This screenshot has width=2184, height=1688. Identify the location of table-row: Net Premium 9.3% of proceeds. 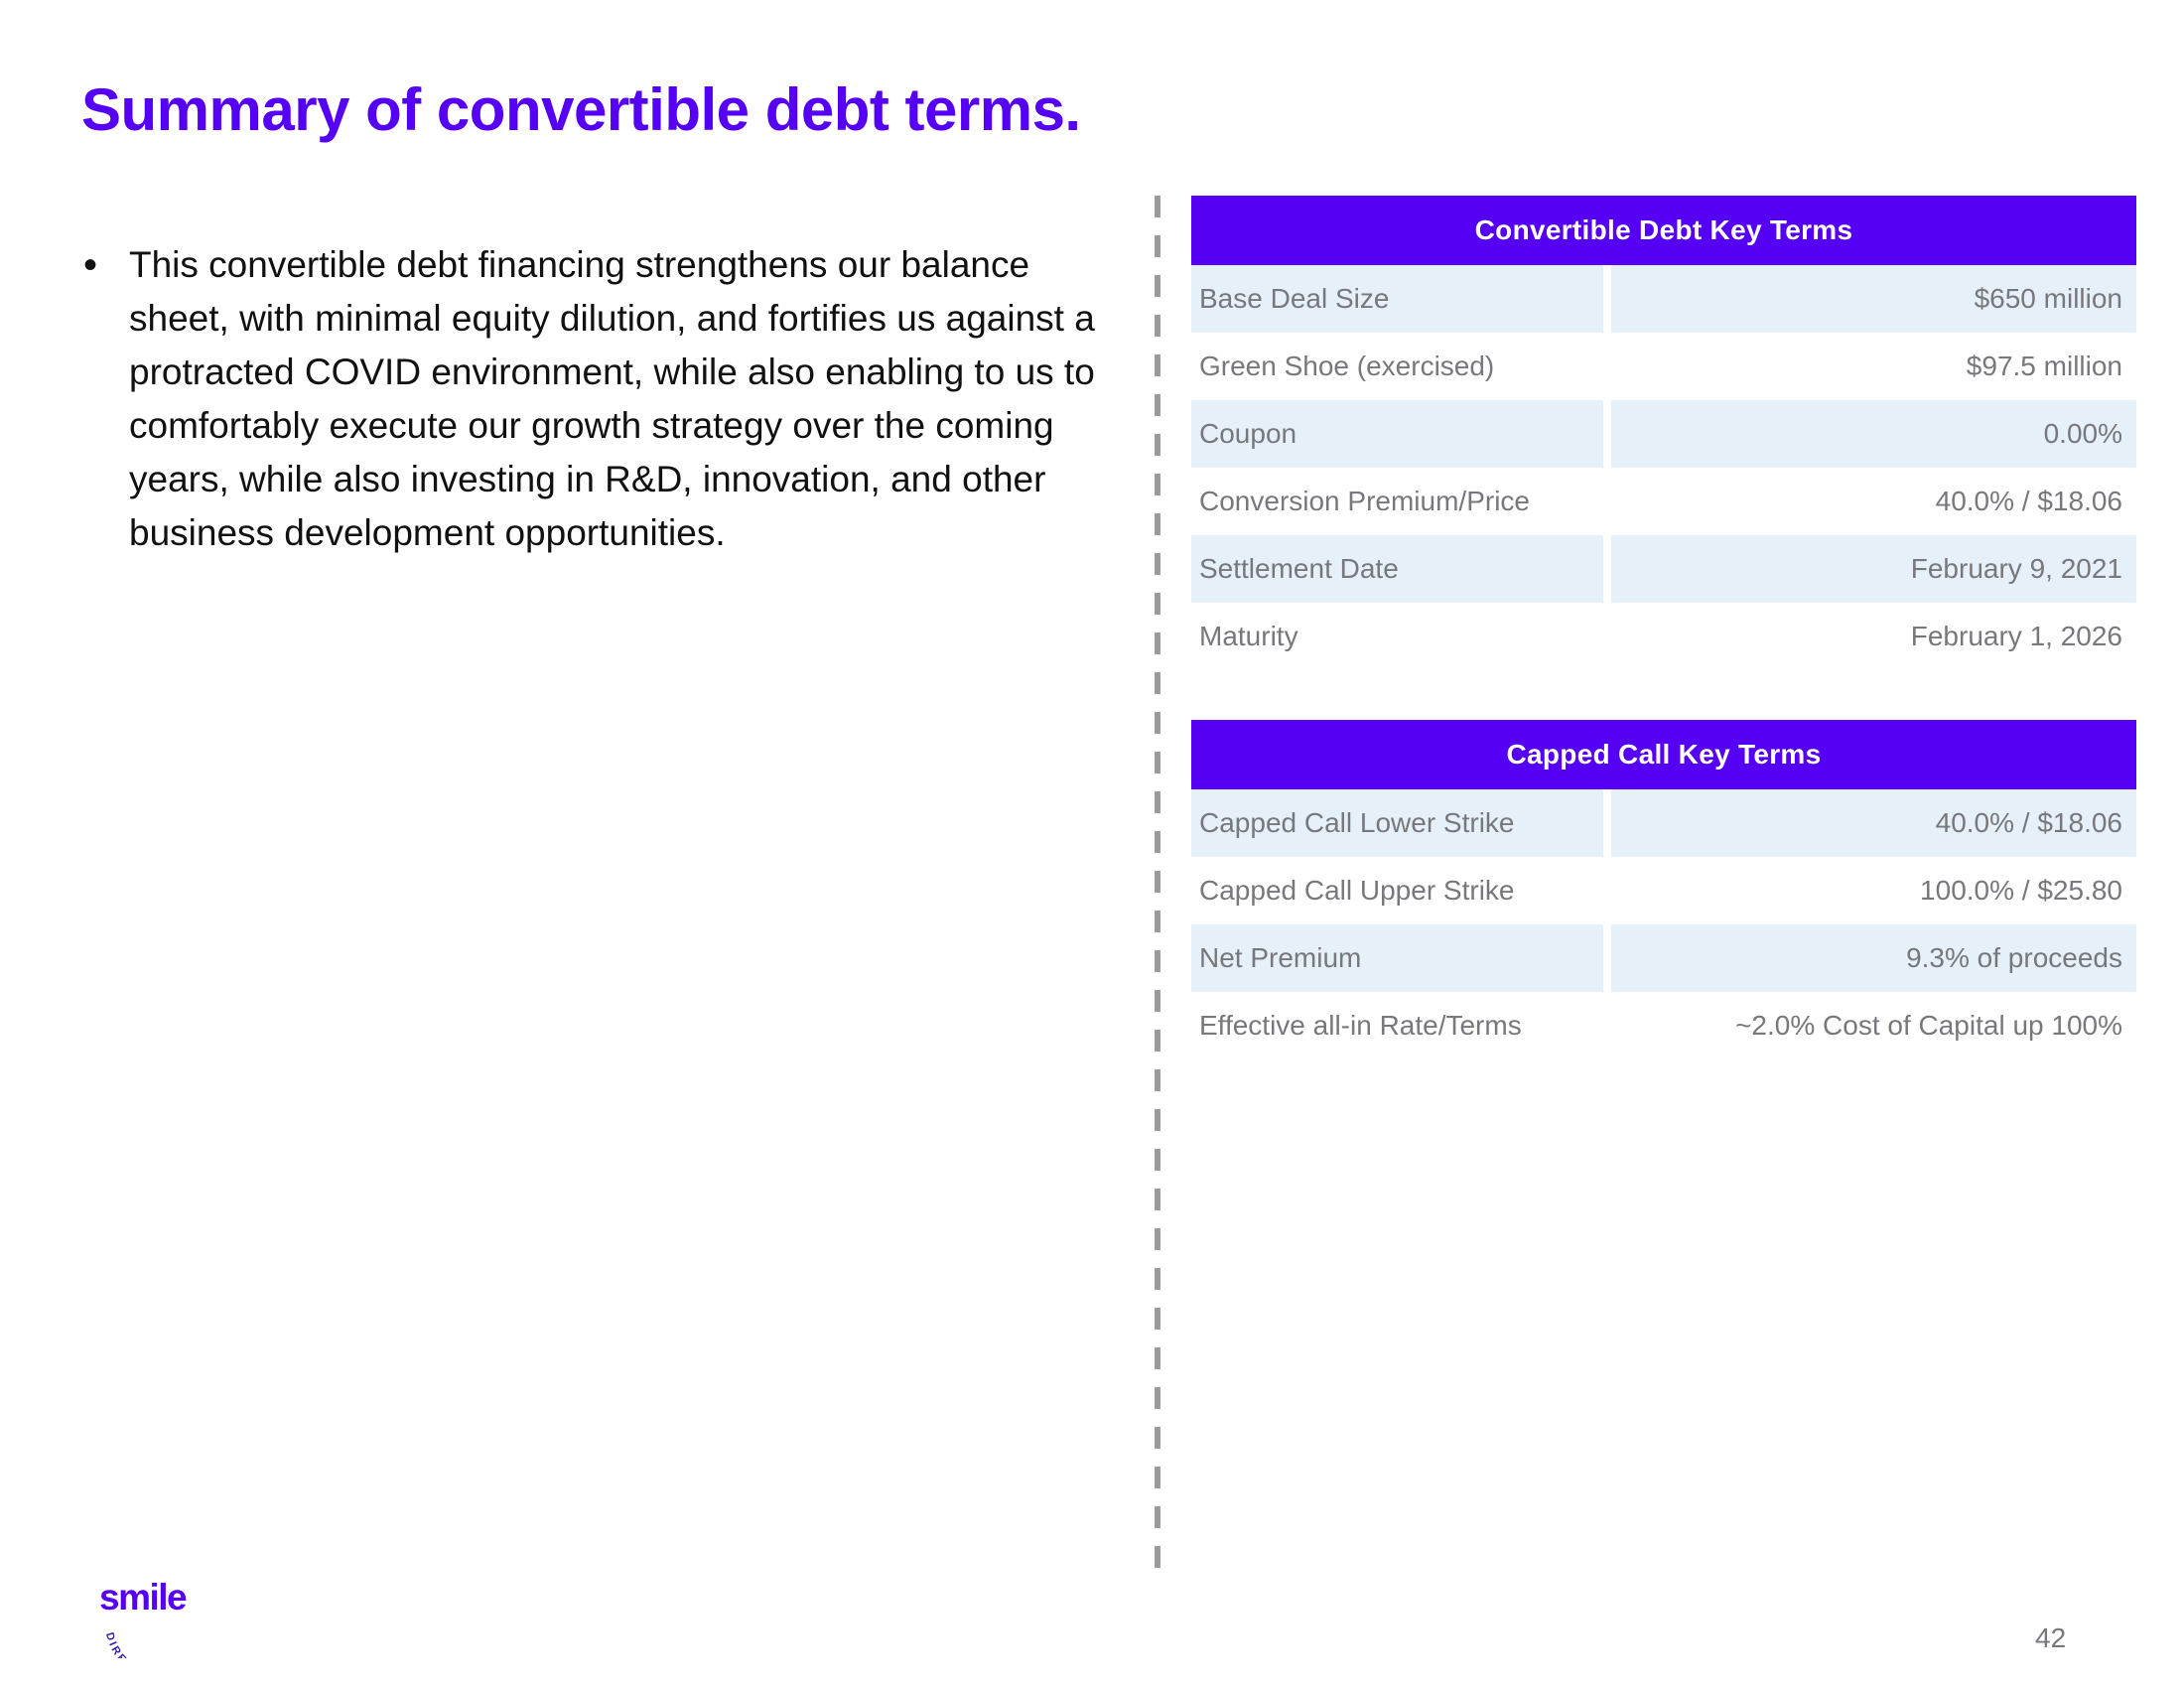
(1663, 958).